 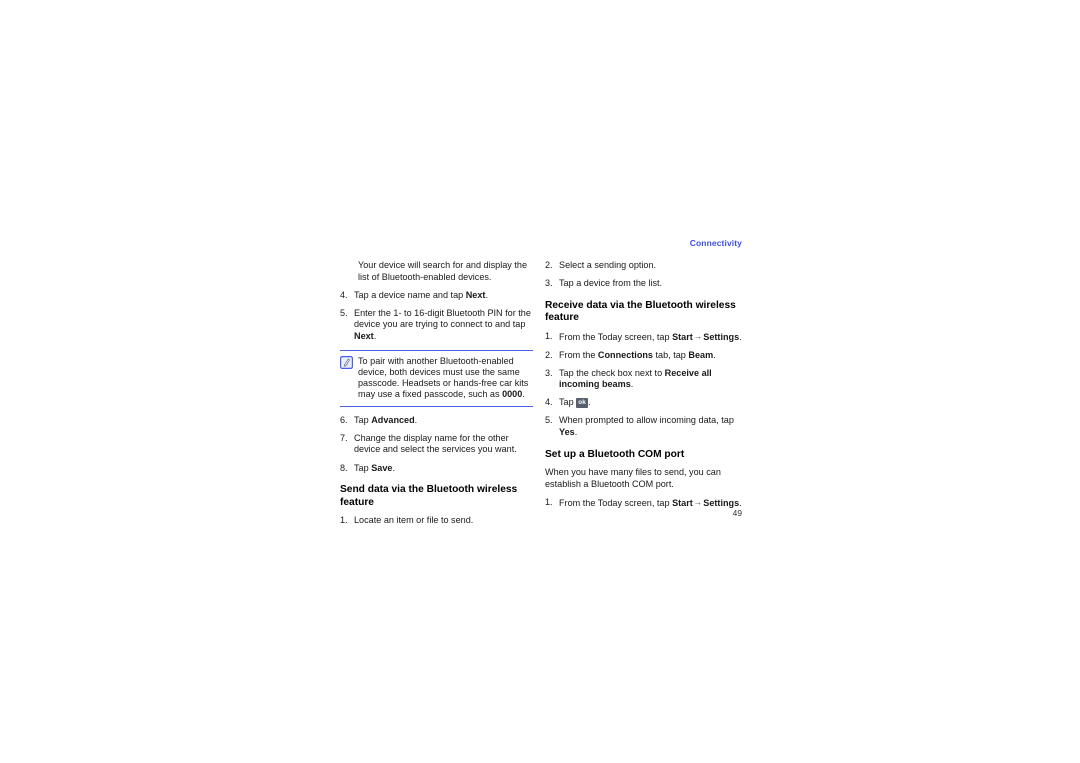 What do you see at coordinates (386, 419) in the screenshot?
I see `step-text: Tap Advanced.` at bounding box center [386, 419].